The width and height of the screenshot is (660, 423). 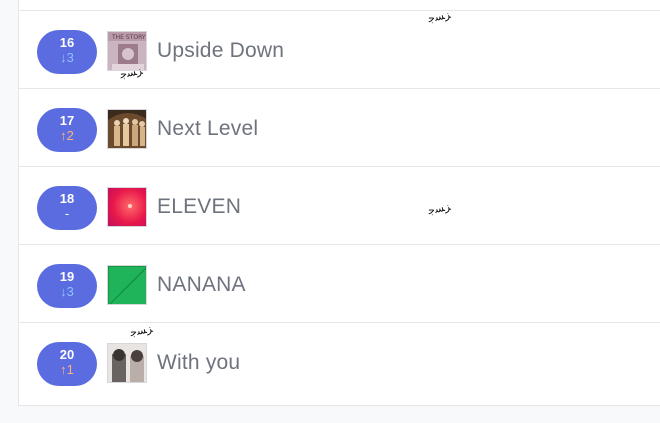 I want to click on rank-badge: 16 ↓3, so click(x=67, y=52).